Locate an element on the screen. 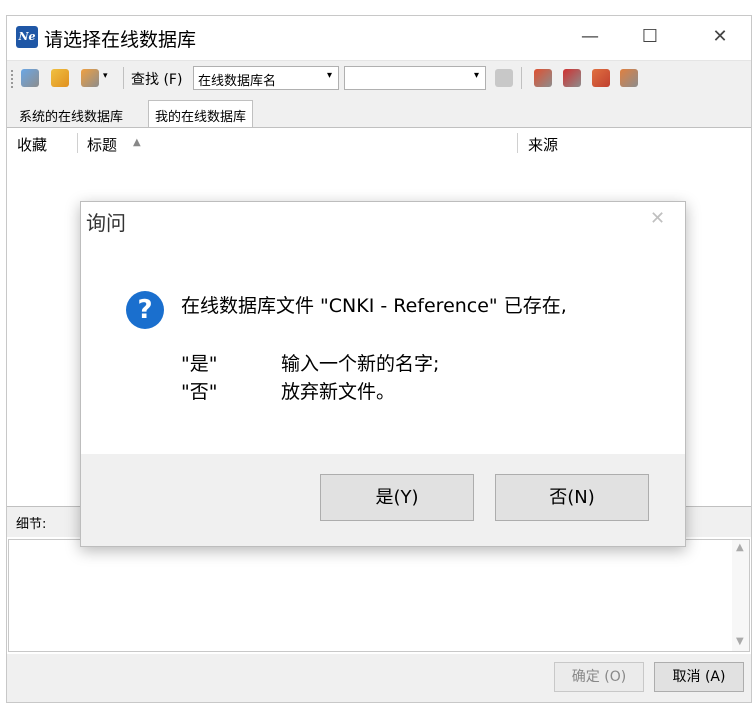 The width and height of the screenshot is (755, 712). search-field-select: 在线数据库名 ▾ is located at coordinates (266, 78).